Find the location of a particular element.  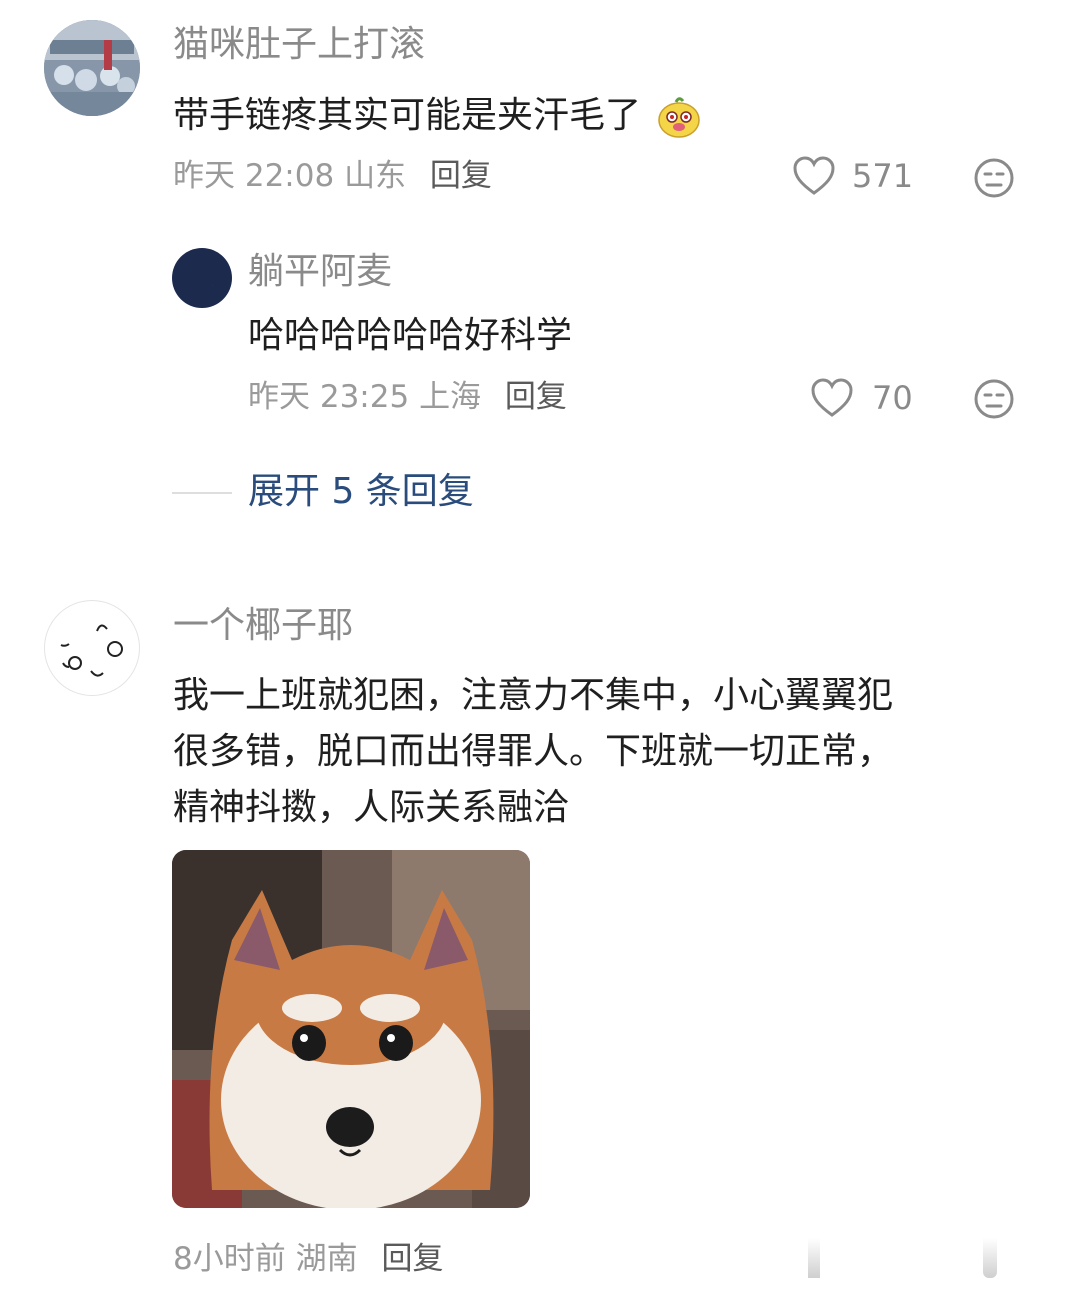

comment-text-line: 很多错，脱口而出得罪人。下班就一切正常， is located at coordinates (533, 751).